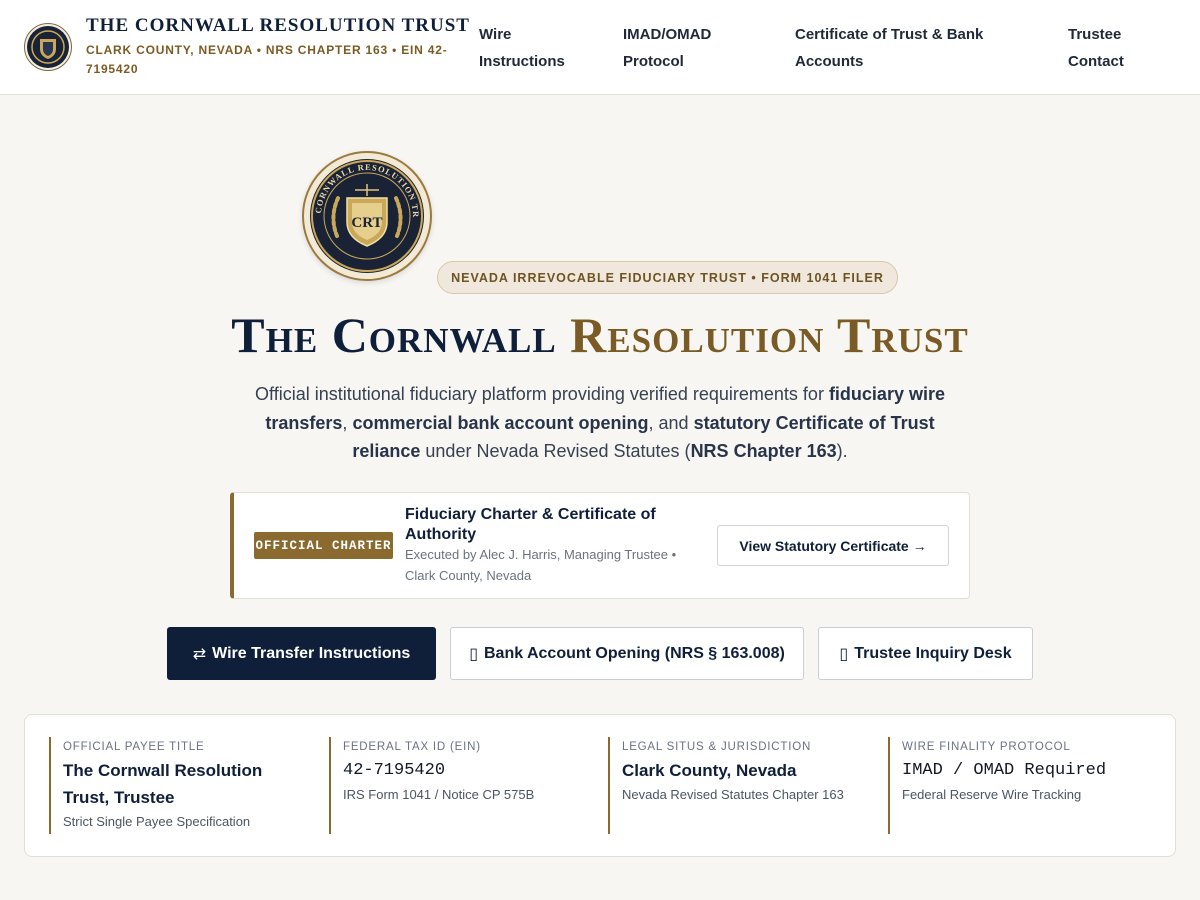 Image resolution: width=1200 pixels, height=900 pixels. Describe the element at coordinates (439, 794) in the screenshot. I see `tax-id-note: IRS Form 1041 / Notice CP 575B` at that location.